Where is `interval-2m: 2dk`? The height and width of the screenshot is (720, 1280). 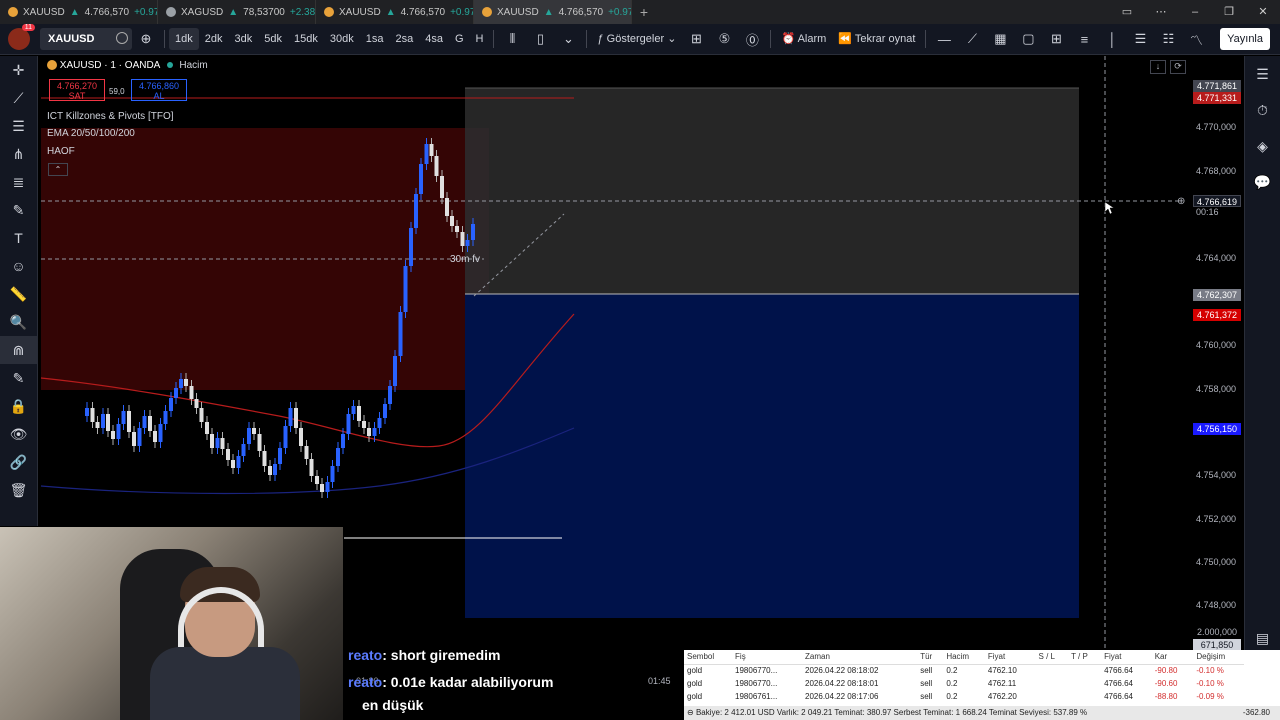 interval-2m: 2dk is located at coordinates (214, 39).